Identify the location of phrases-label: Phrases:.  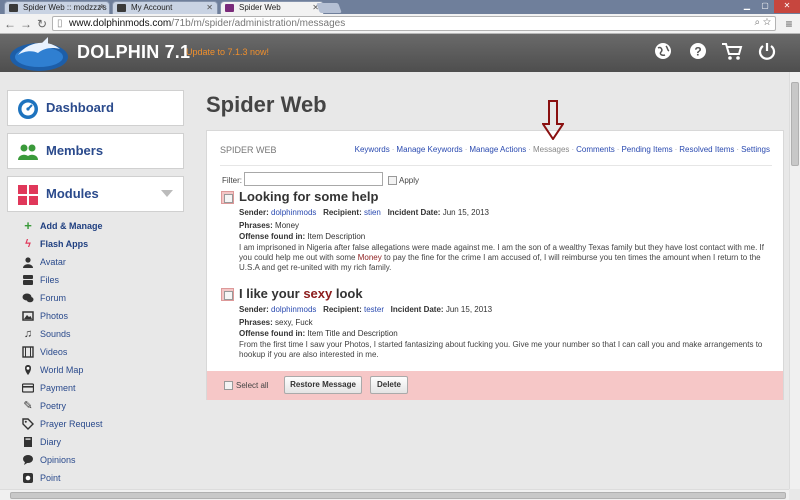
(256, 225).